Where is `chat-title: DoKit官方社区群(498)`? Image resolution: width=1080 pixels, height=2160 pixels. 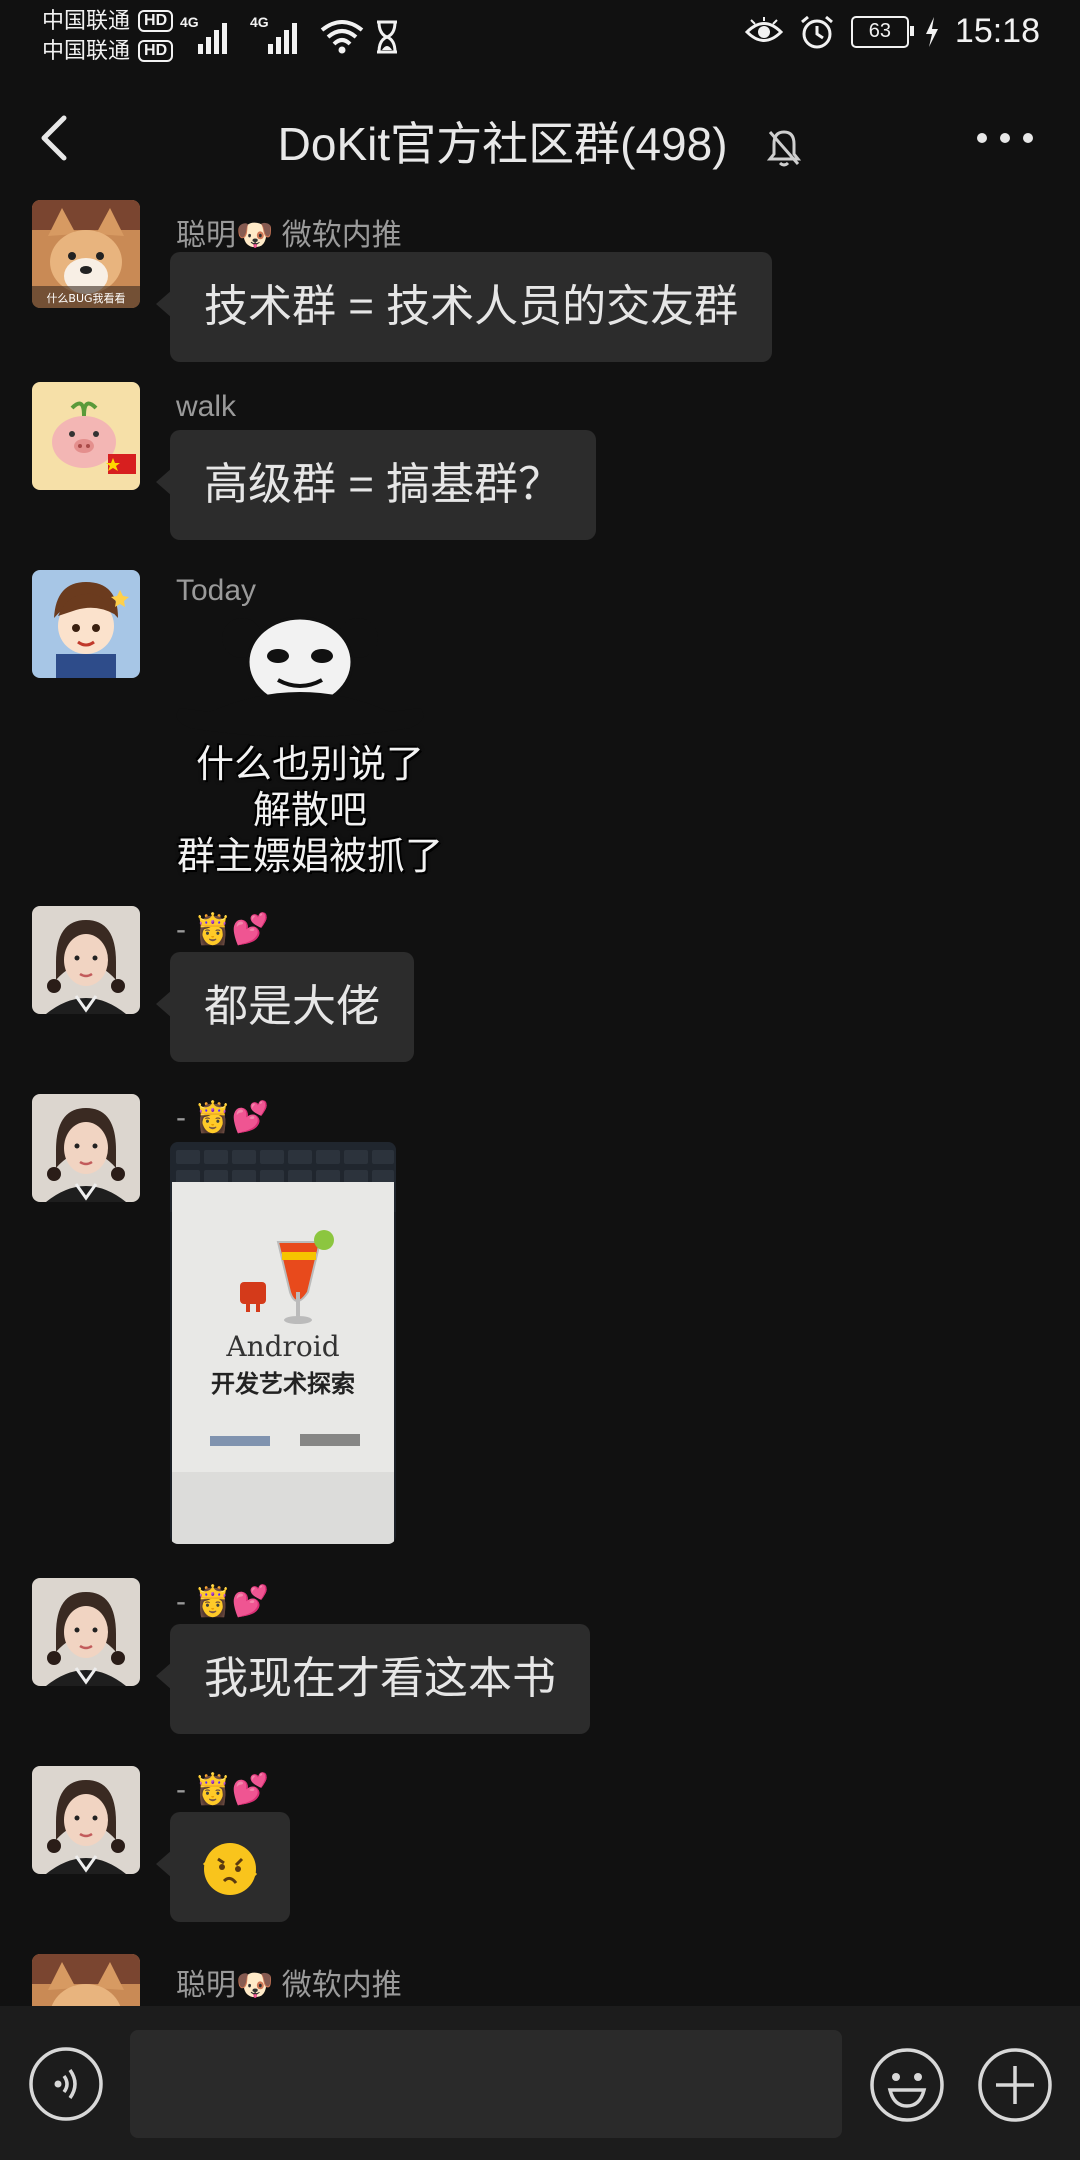 chat-title: DoKit官方社区群(498) is located at coordinates (502, 144).